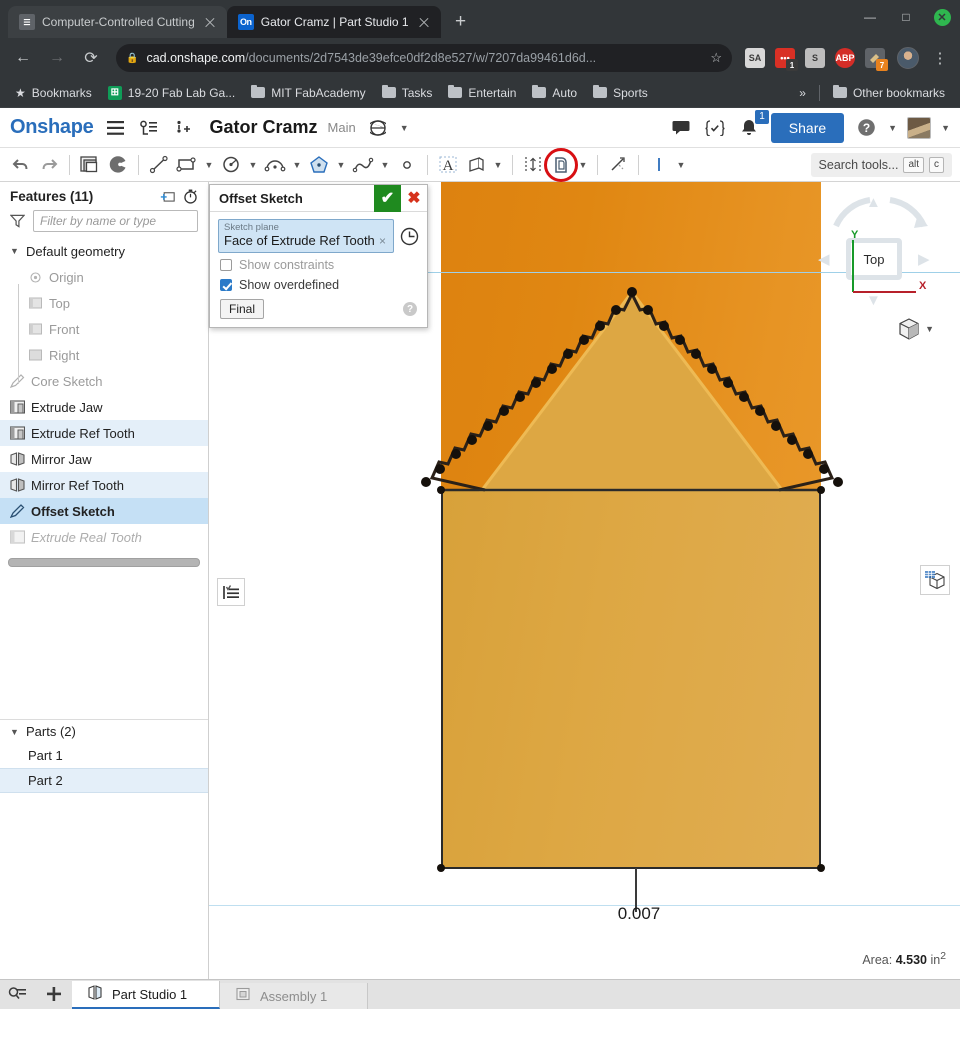  What do you see at coordinates (18, 994) in the screenshot?
I see `element-search-icon` at bounding box center [18, 994].